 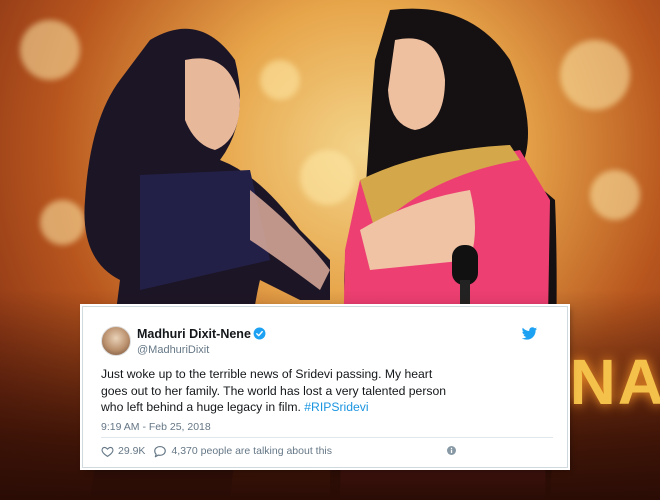 What do you see at coordinates (131, 451) in the screenshot?
I see `likes-count: 29.9K` at bounding box center [131, 451].